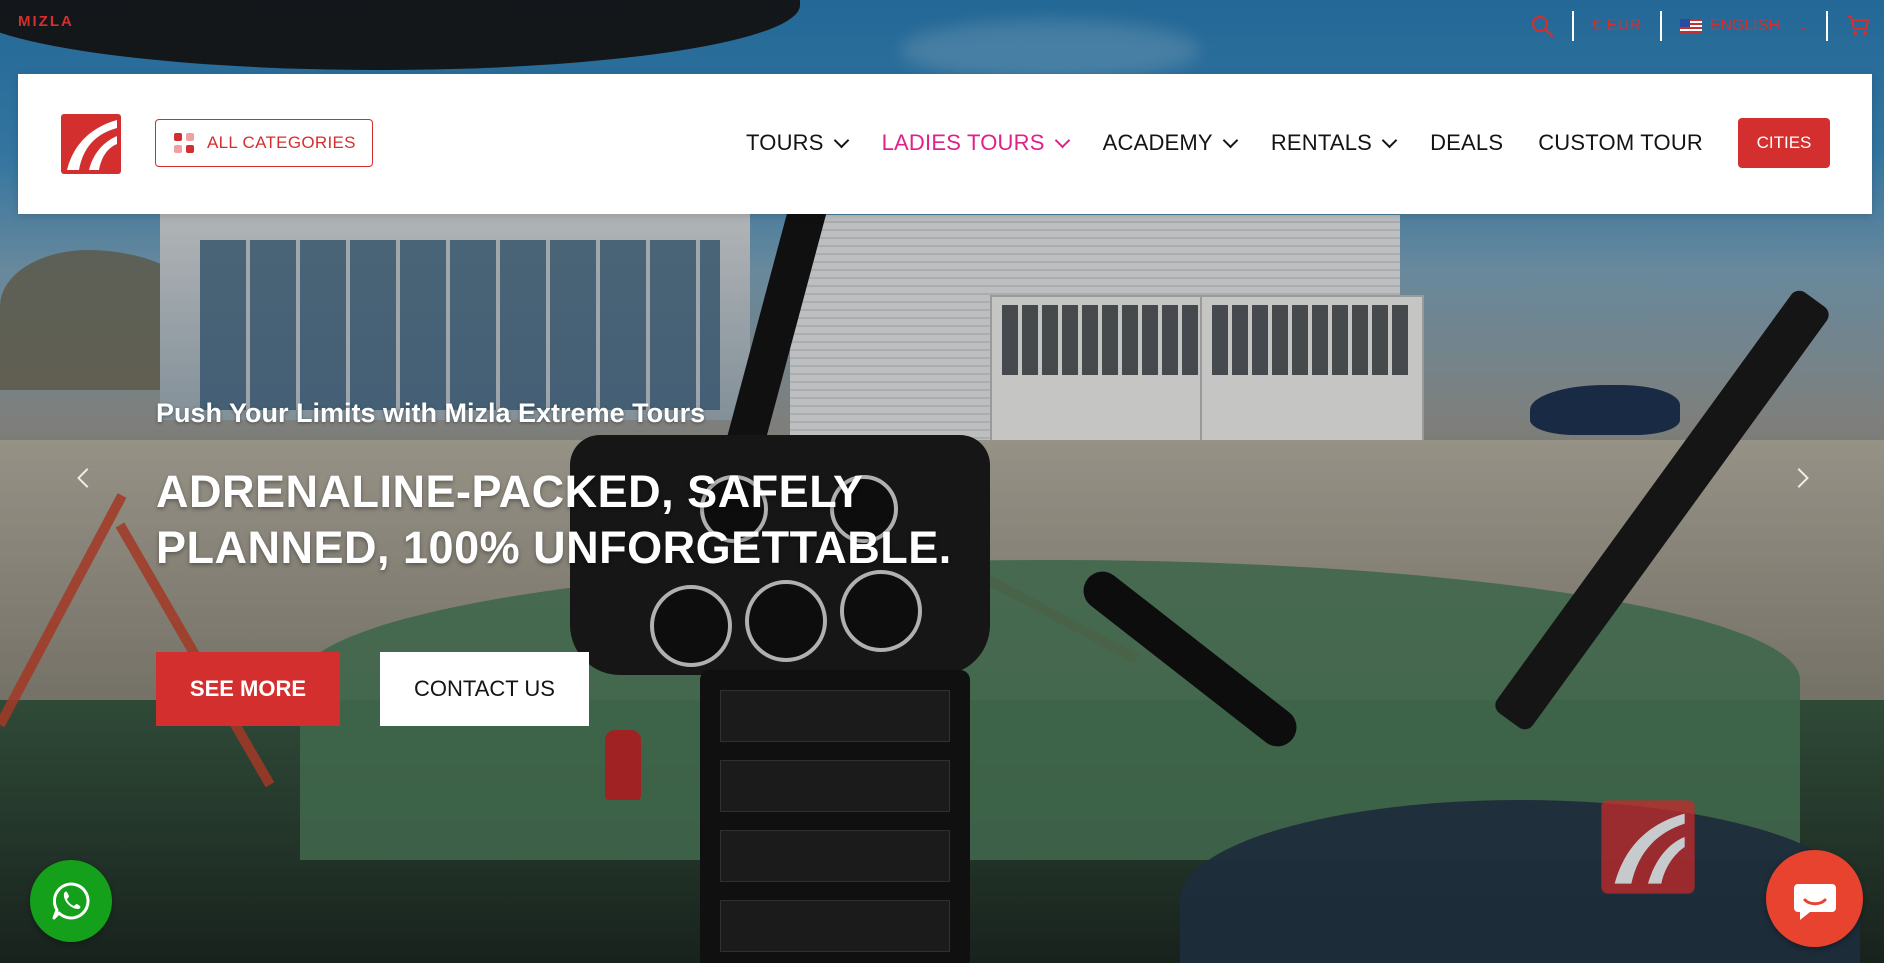  I want to click on menu-item-tours: TOURS, so click(797, 143).